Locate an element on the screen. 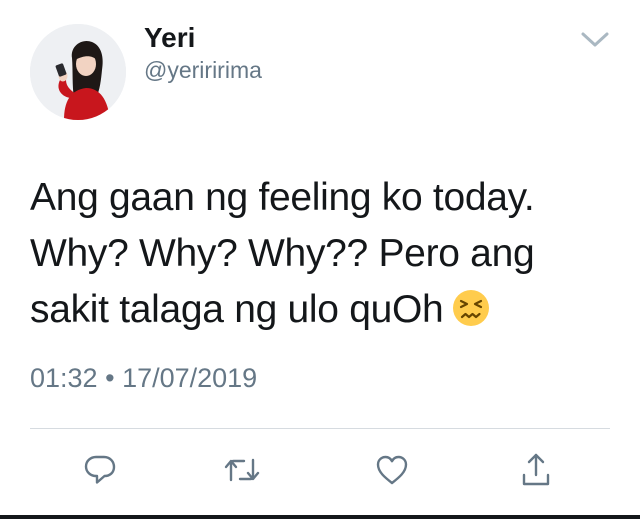  retweet-button is located at coordinates (242, 470).